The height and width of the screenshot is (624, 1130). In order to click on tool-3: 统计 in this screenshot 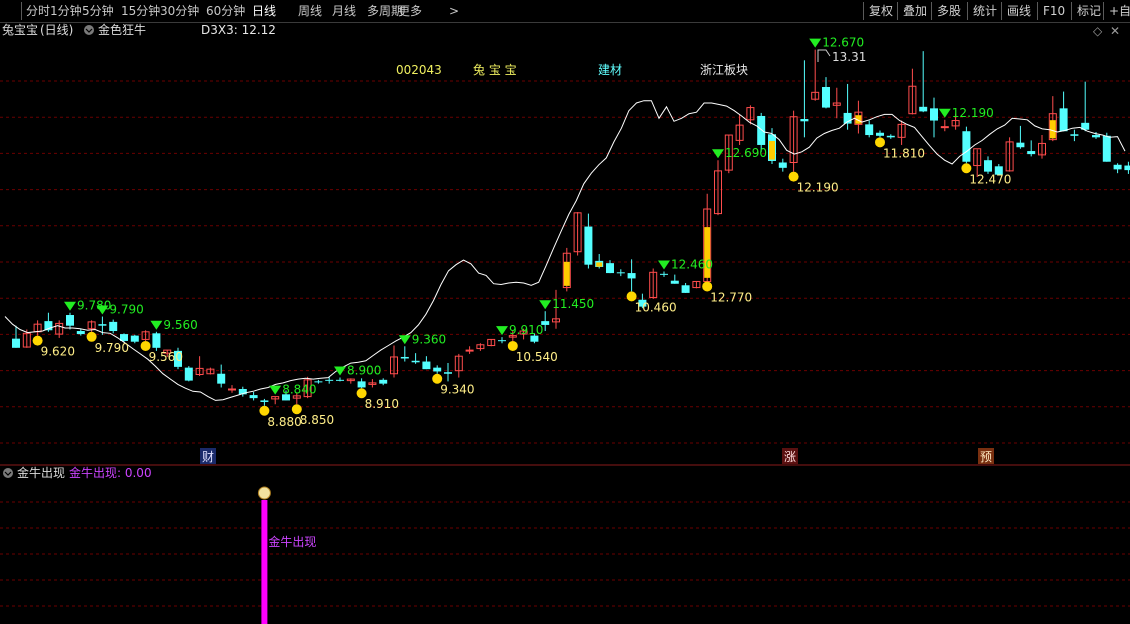, I will do `click(985, 11)`.